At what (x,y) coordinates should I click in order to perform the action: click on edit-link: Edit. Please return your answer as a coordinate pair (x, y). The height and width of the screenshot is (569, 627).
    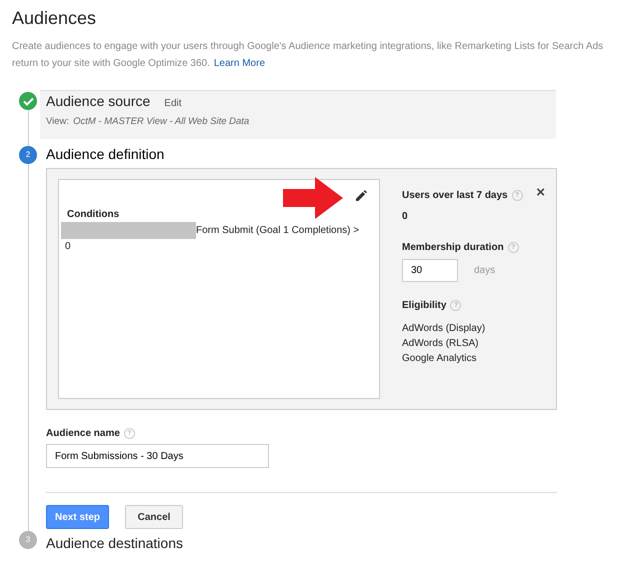
    Looking at the image, I should click on (173, 103).